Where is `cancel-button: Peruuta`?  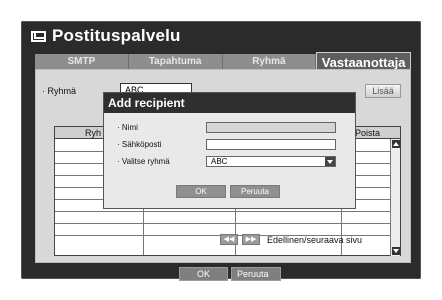
cancel-button: Peruuta is located at coordinates (256, 274).